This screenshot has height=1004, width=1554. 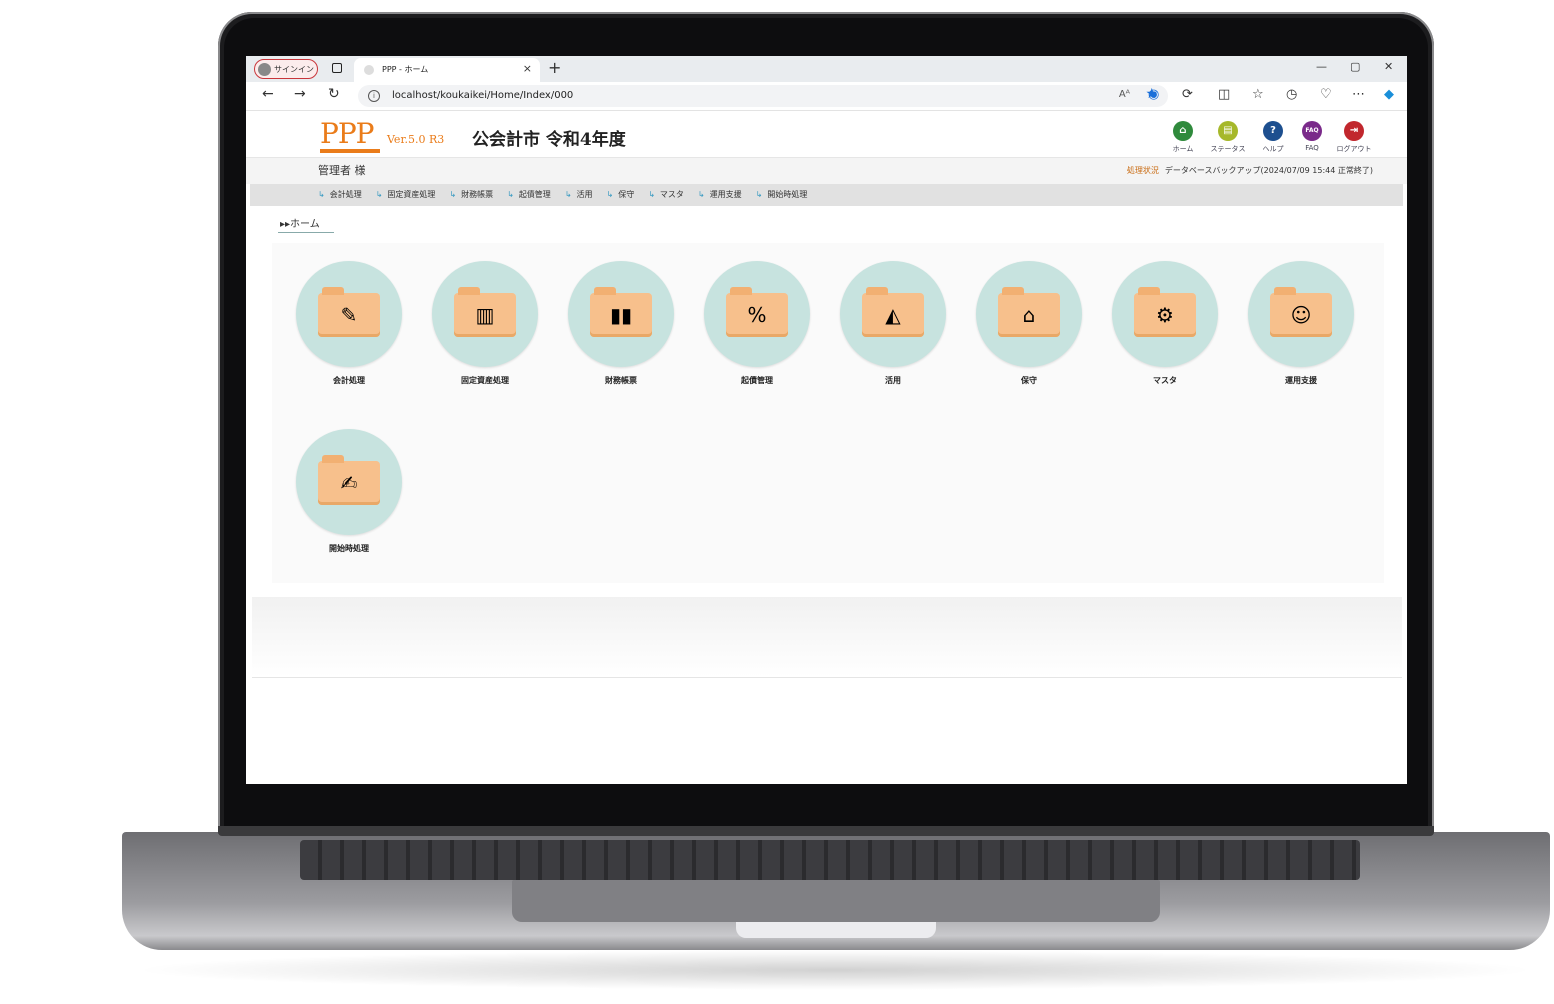 I want to click on tile-circle: %, so click(x=757, y=314).